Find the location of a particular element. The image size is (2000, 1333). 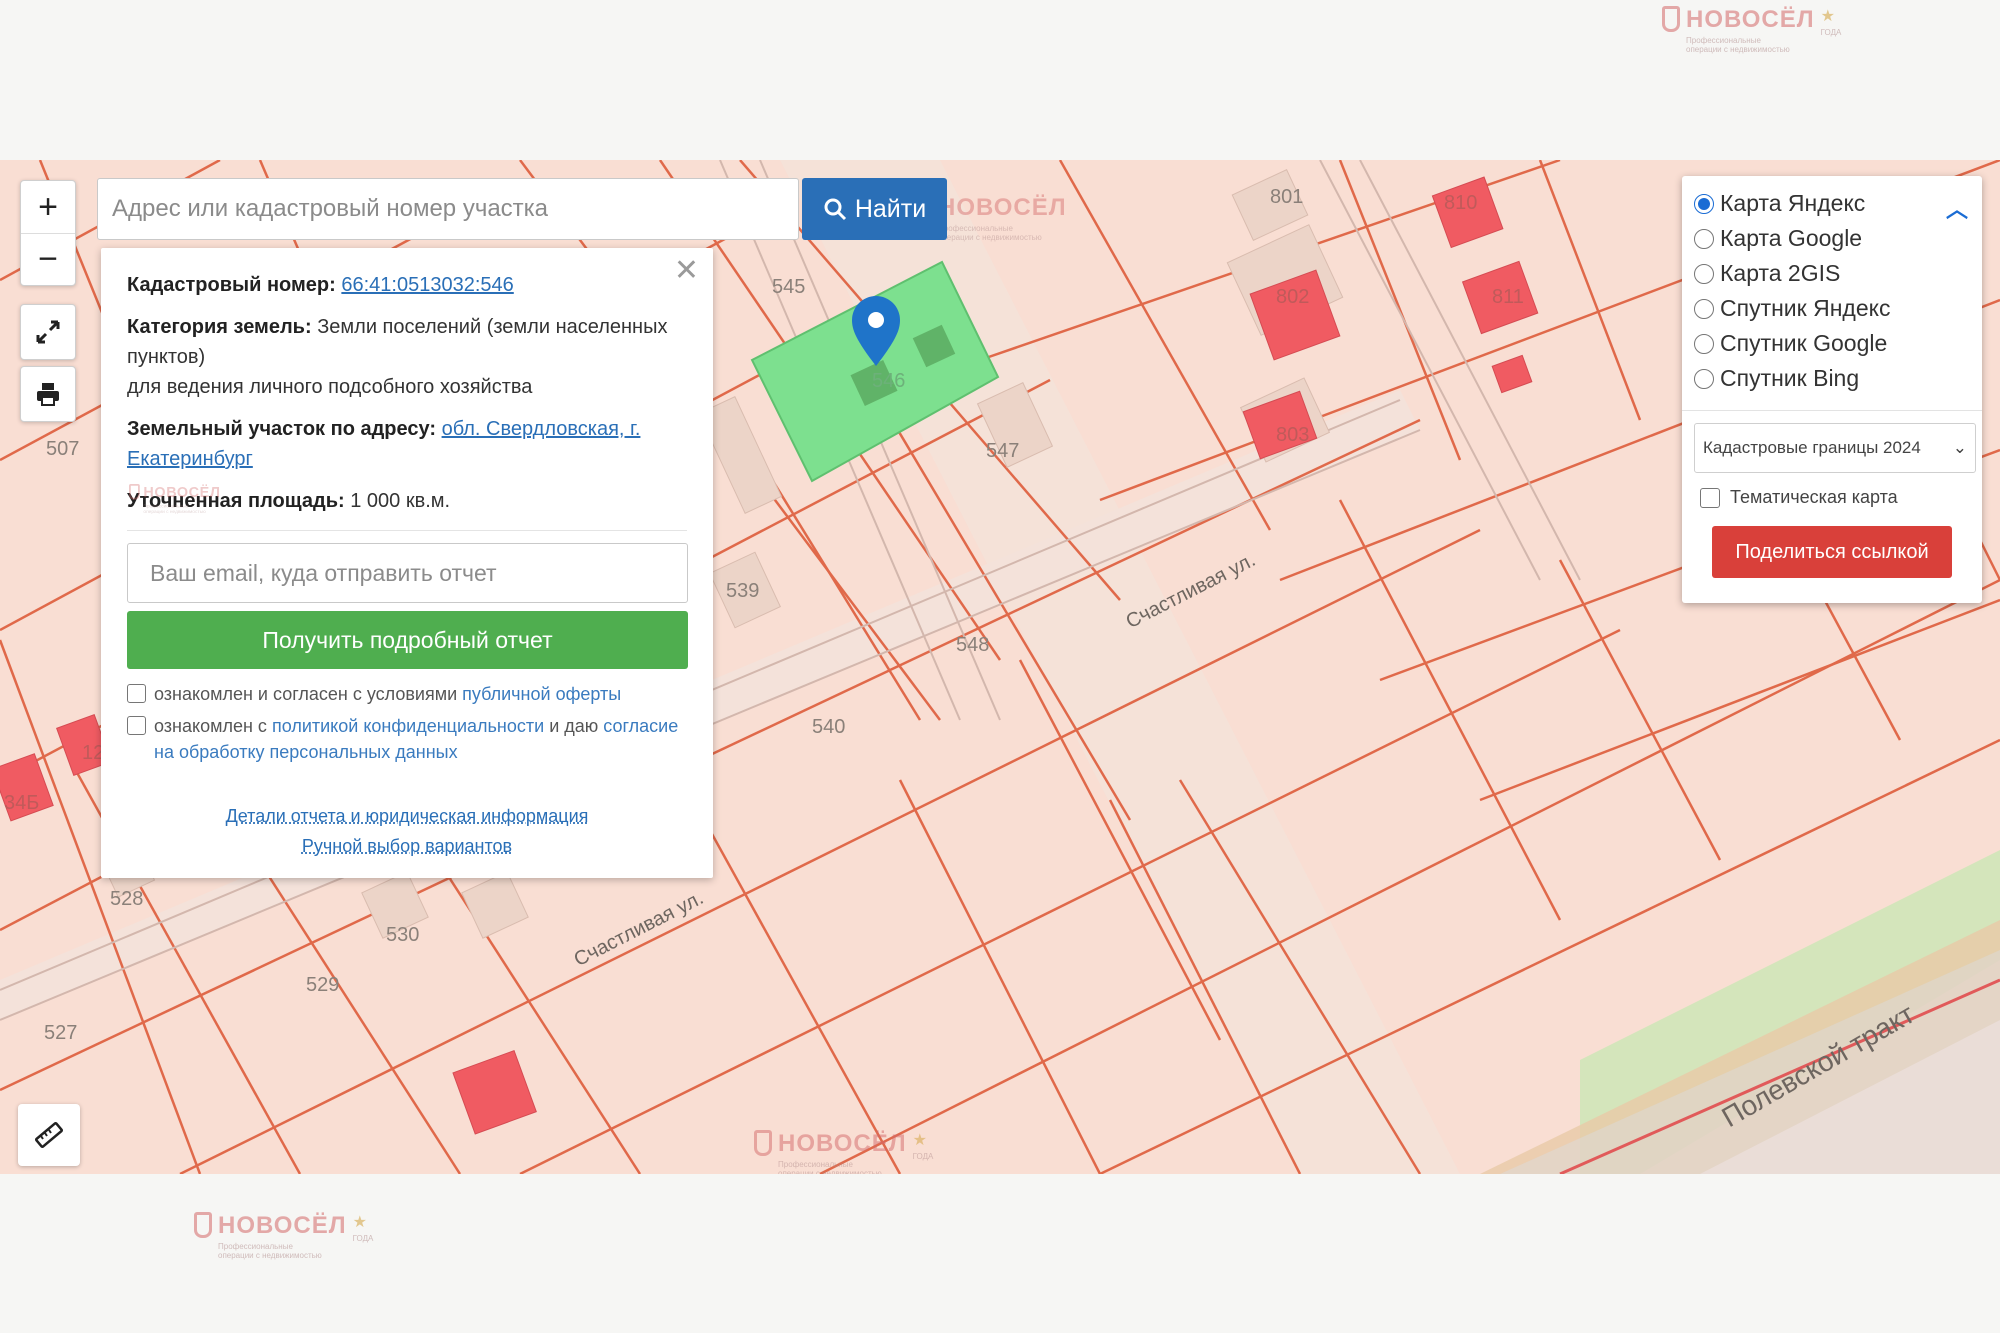

public-offer-link: публичной оферты is located at coordinates (541, 694).